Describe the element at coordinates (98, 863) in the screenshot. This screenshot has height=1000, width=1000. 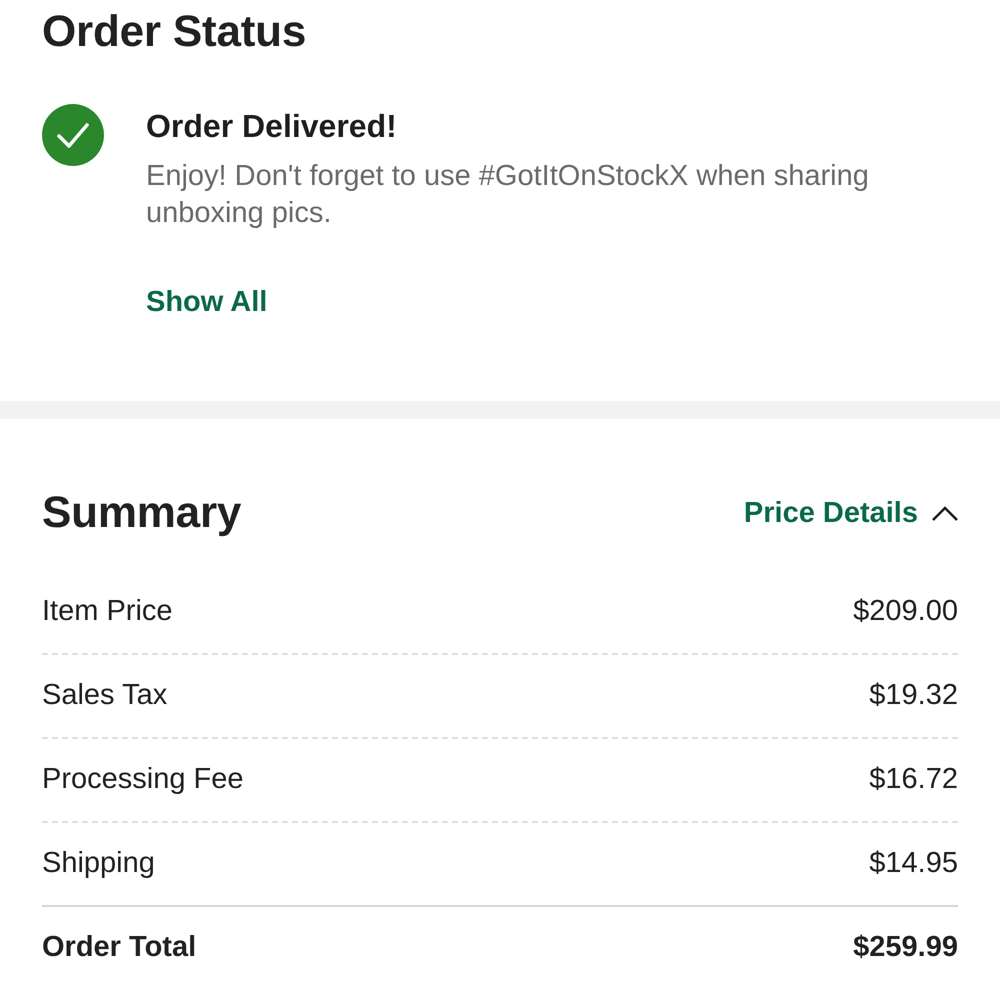
I see `price-label: Shipping` at that location.